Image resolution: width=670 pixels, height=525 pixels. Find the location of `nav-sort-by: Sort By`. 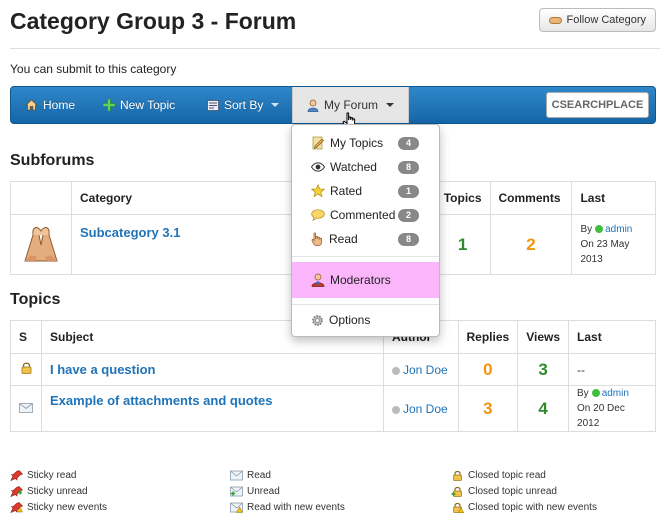

nav-sort-by: Sort By is located at coordinates (243, 105).